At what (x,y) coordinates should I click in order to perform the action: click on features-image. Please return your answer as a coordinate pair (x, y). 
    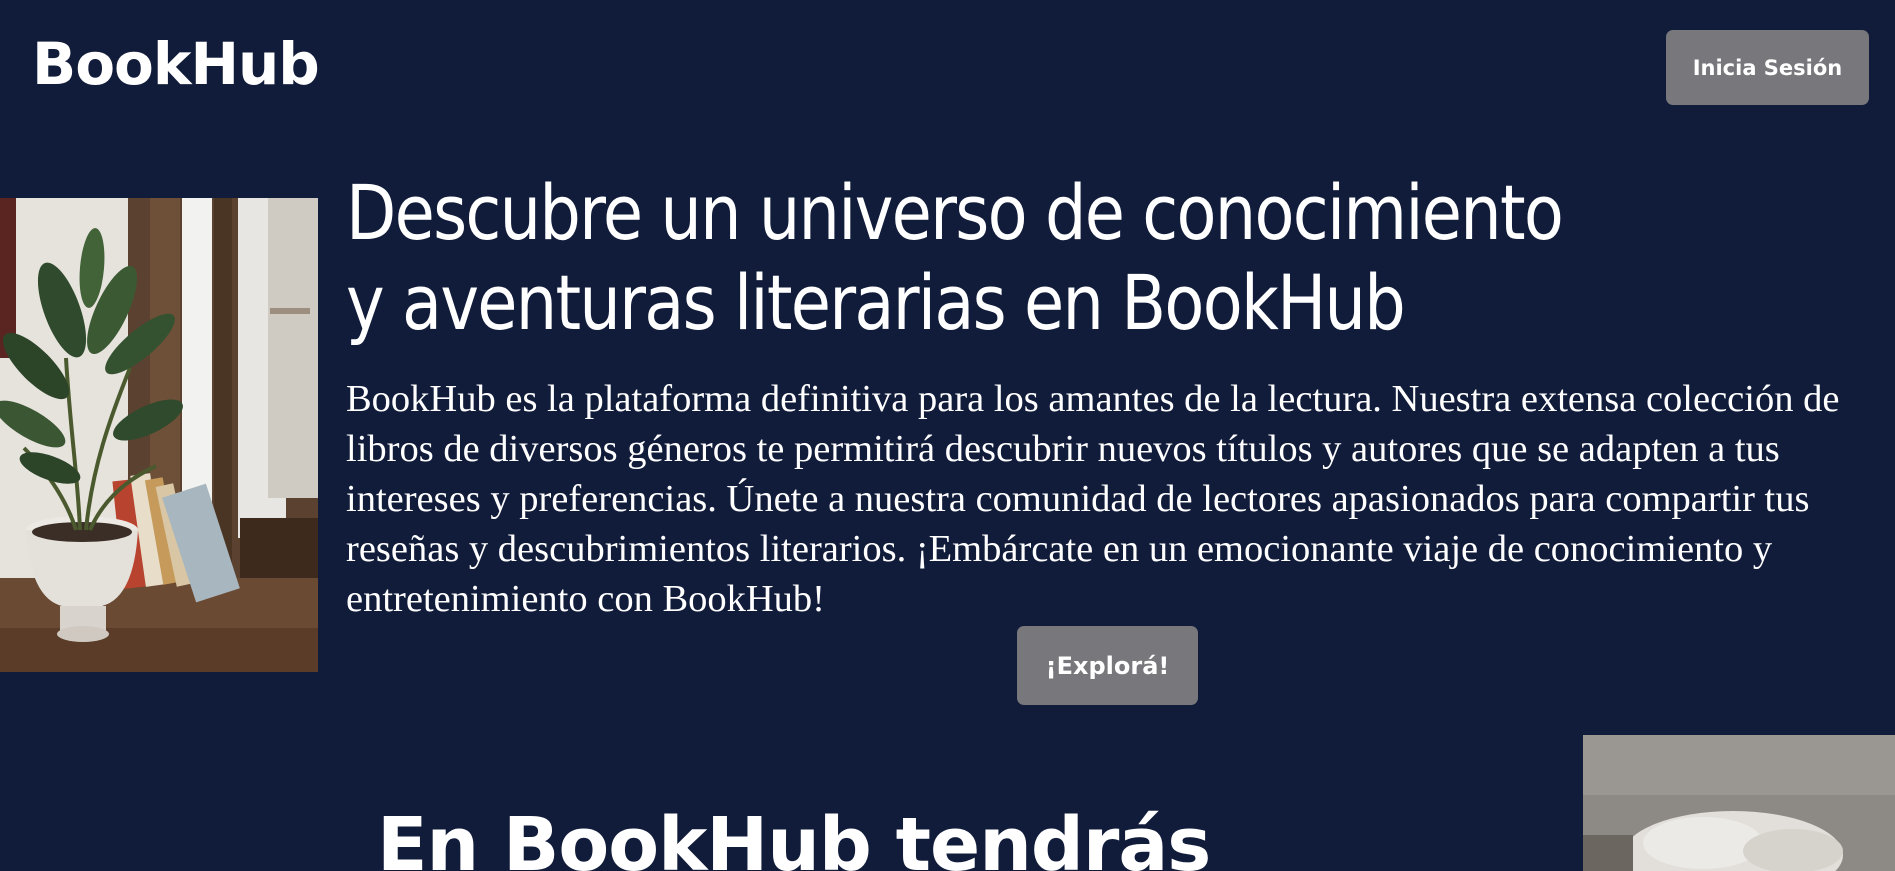
    Looking at the image, I should click on (1739, 803).